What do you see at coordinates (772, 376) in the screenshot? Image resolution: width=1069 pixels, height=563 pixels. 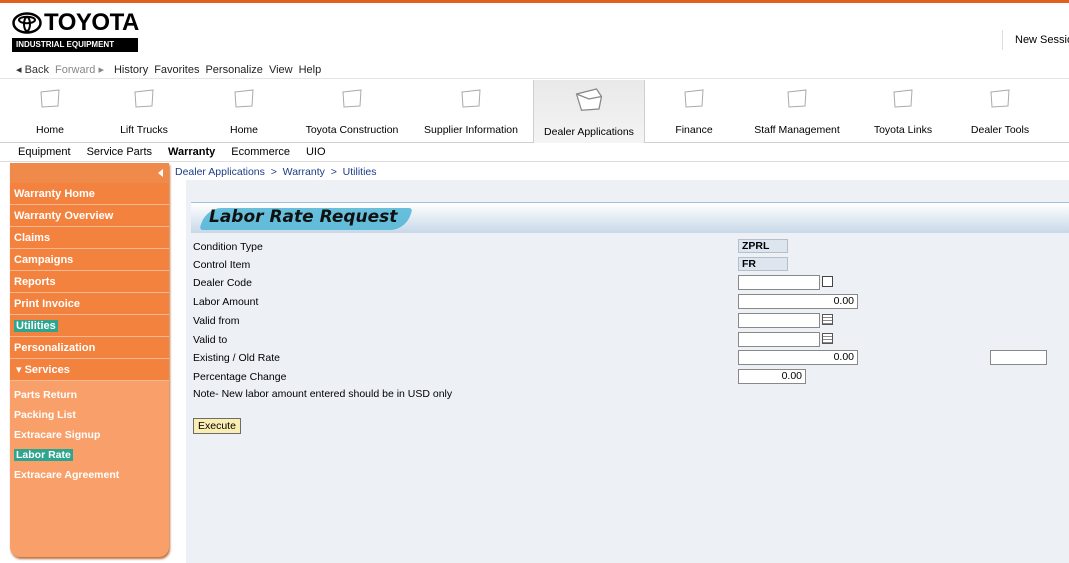 I see `percentage-change-input: 0.00` at bounding box center [772, 376].